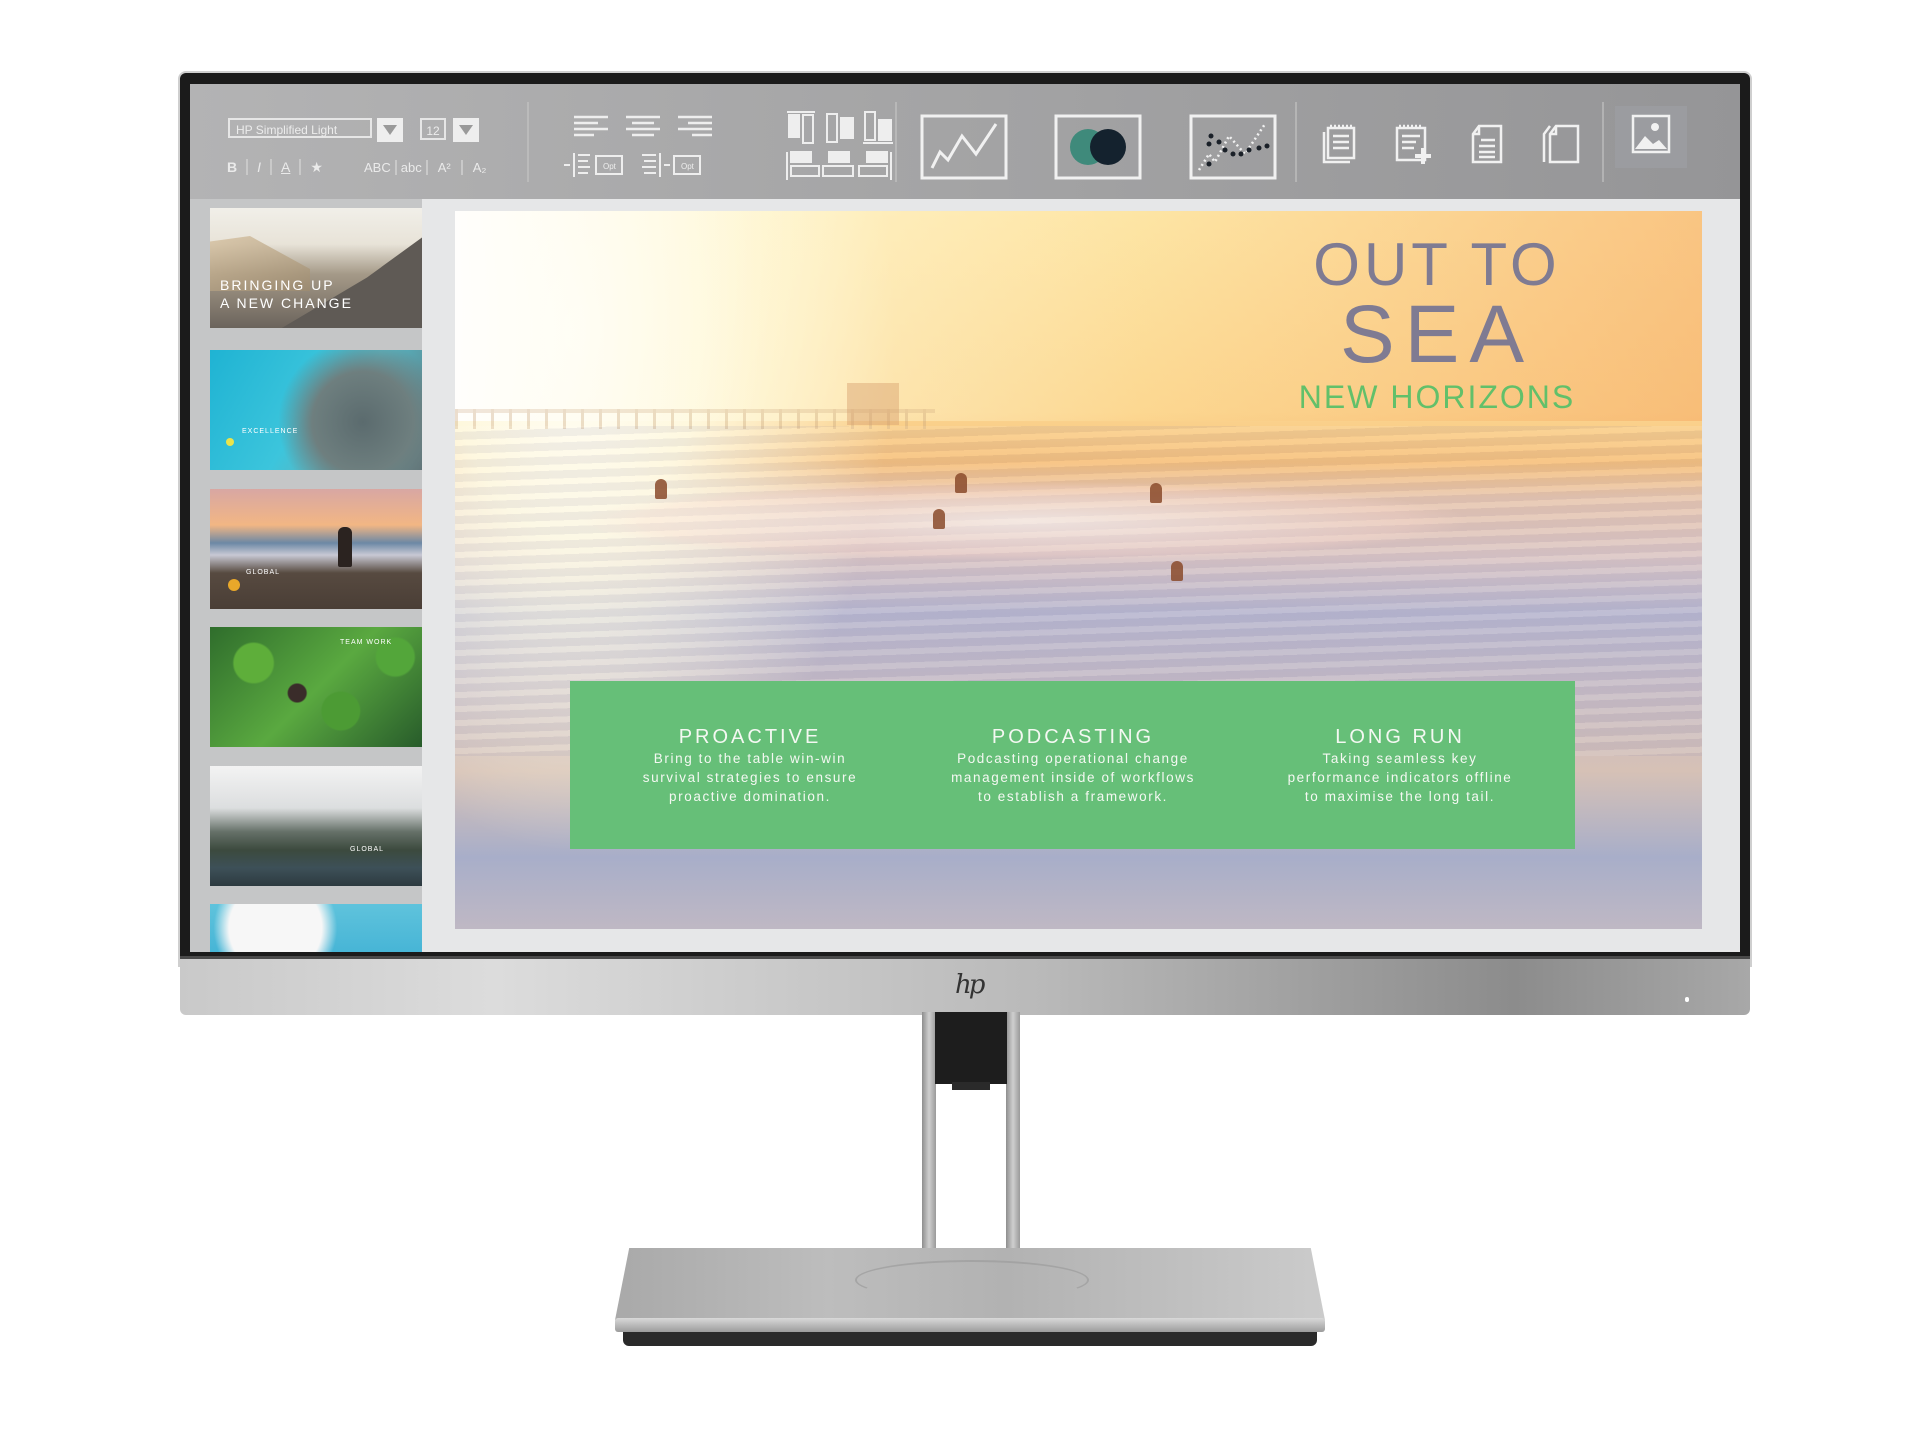 The height and width of the screenshot is (1440, 1920). I want to click on add-note-button, so click(1413, 144).